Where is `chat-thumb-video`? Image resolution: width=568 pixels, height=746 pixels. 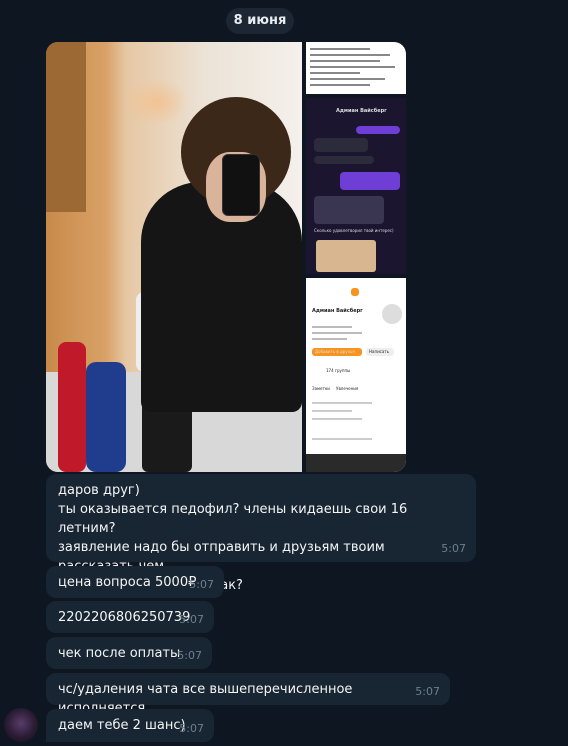 chat-thumb-video is located at coordinates (349, 210).